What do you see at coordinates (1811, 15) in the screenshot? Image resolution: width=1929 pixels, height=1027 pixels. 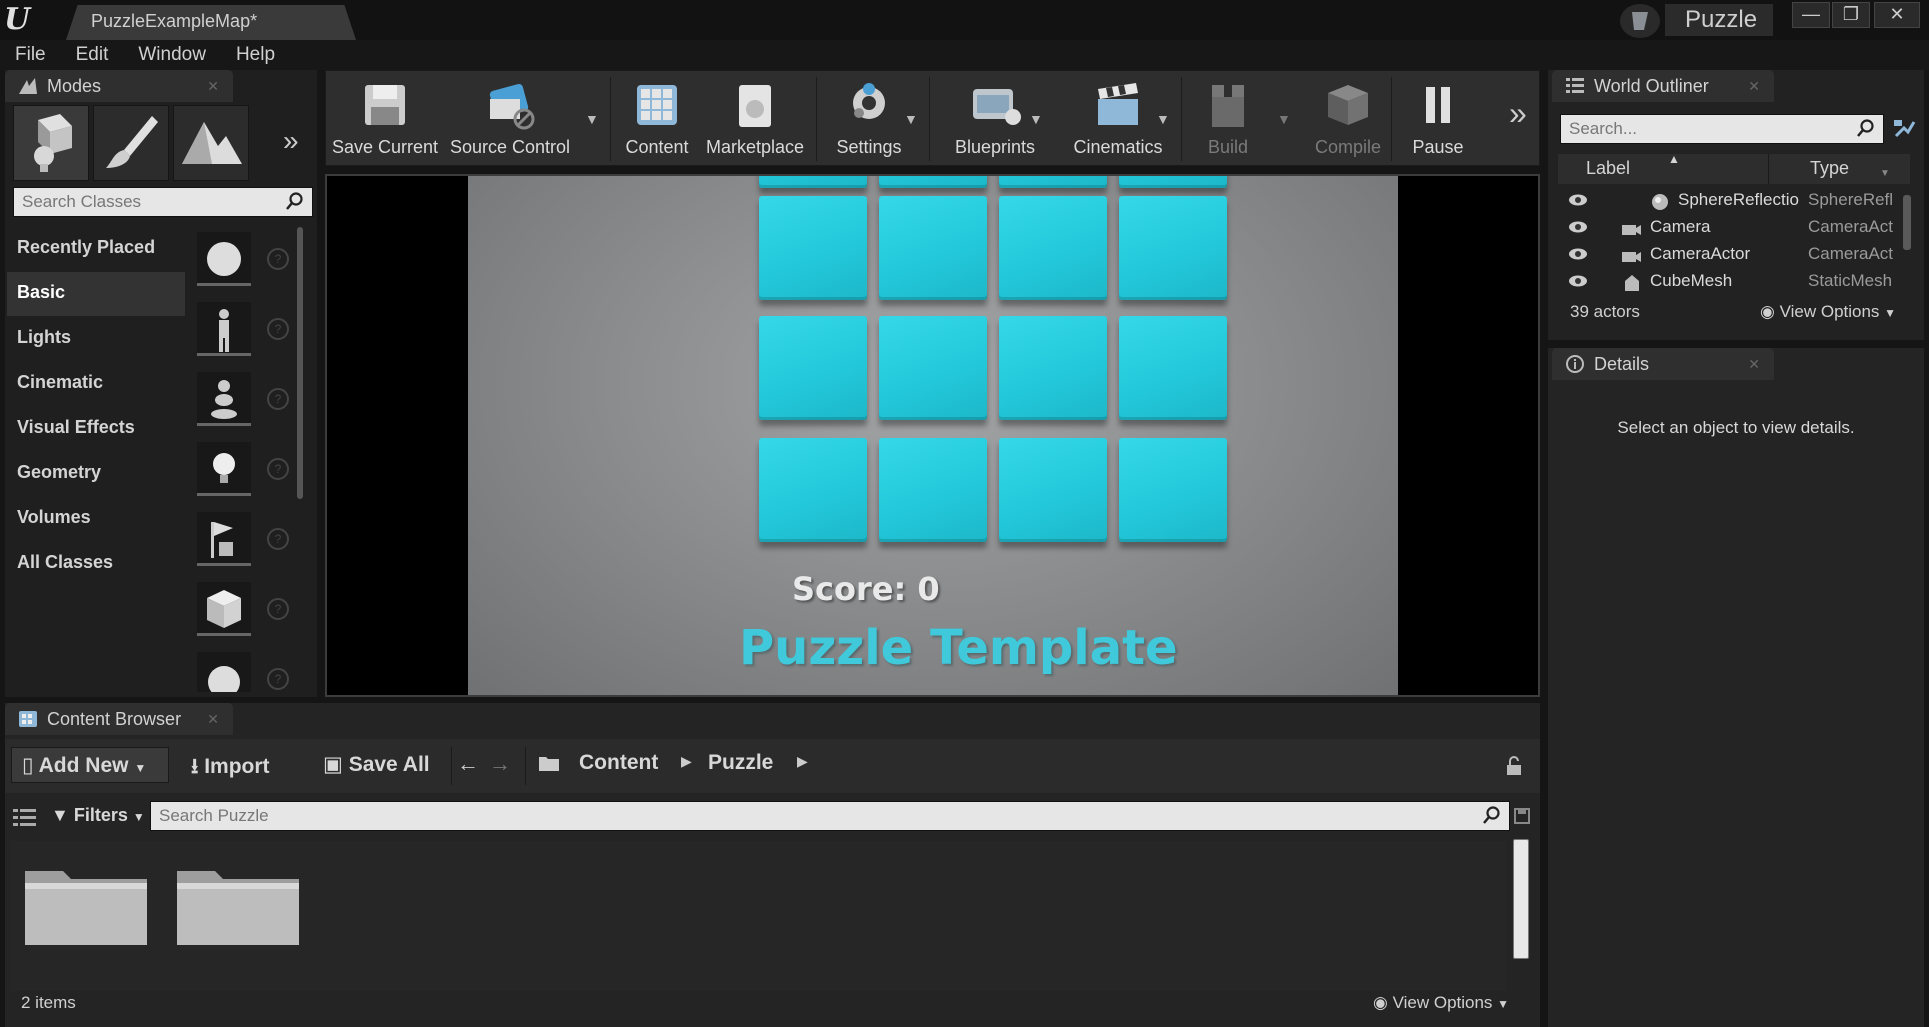 I see `minimize-button: —` at bounding box center [1811, 15].